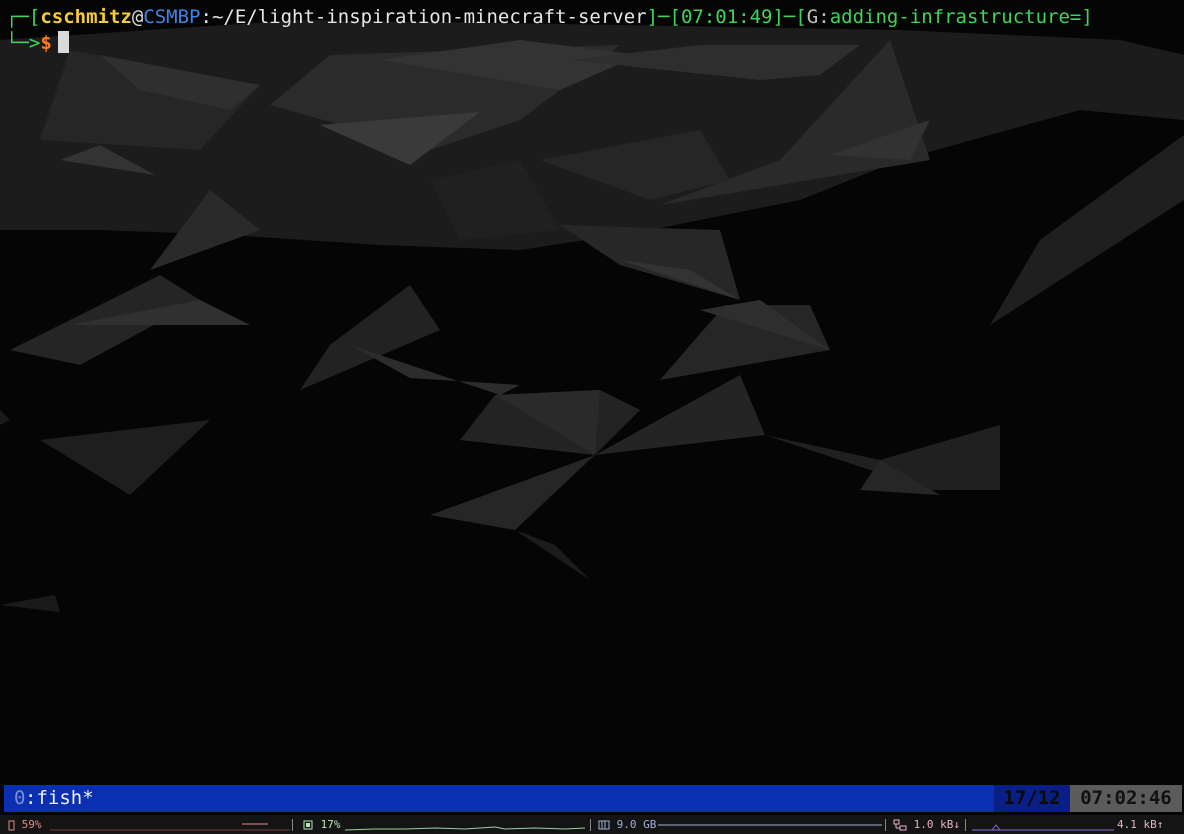 The width and height of the screenshot is (1184, 834). I want to click on tmux-pane-indicator: 17/12, so click(1032, 798).